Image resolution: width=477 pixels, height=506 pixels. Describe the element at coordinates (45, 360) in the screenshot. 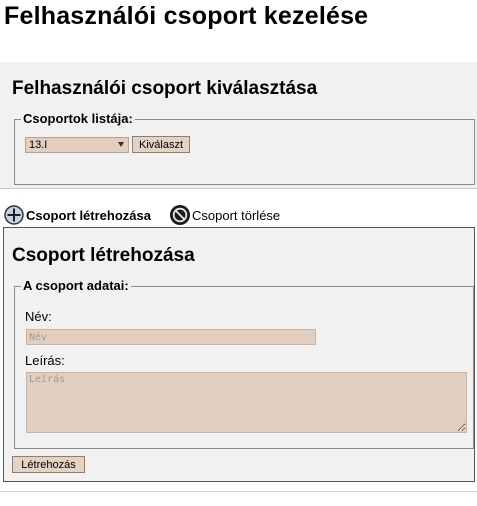

I see `description-label: Leírás:` at that location.